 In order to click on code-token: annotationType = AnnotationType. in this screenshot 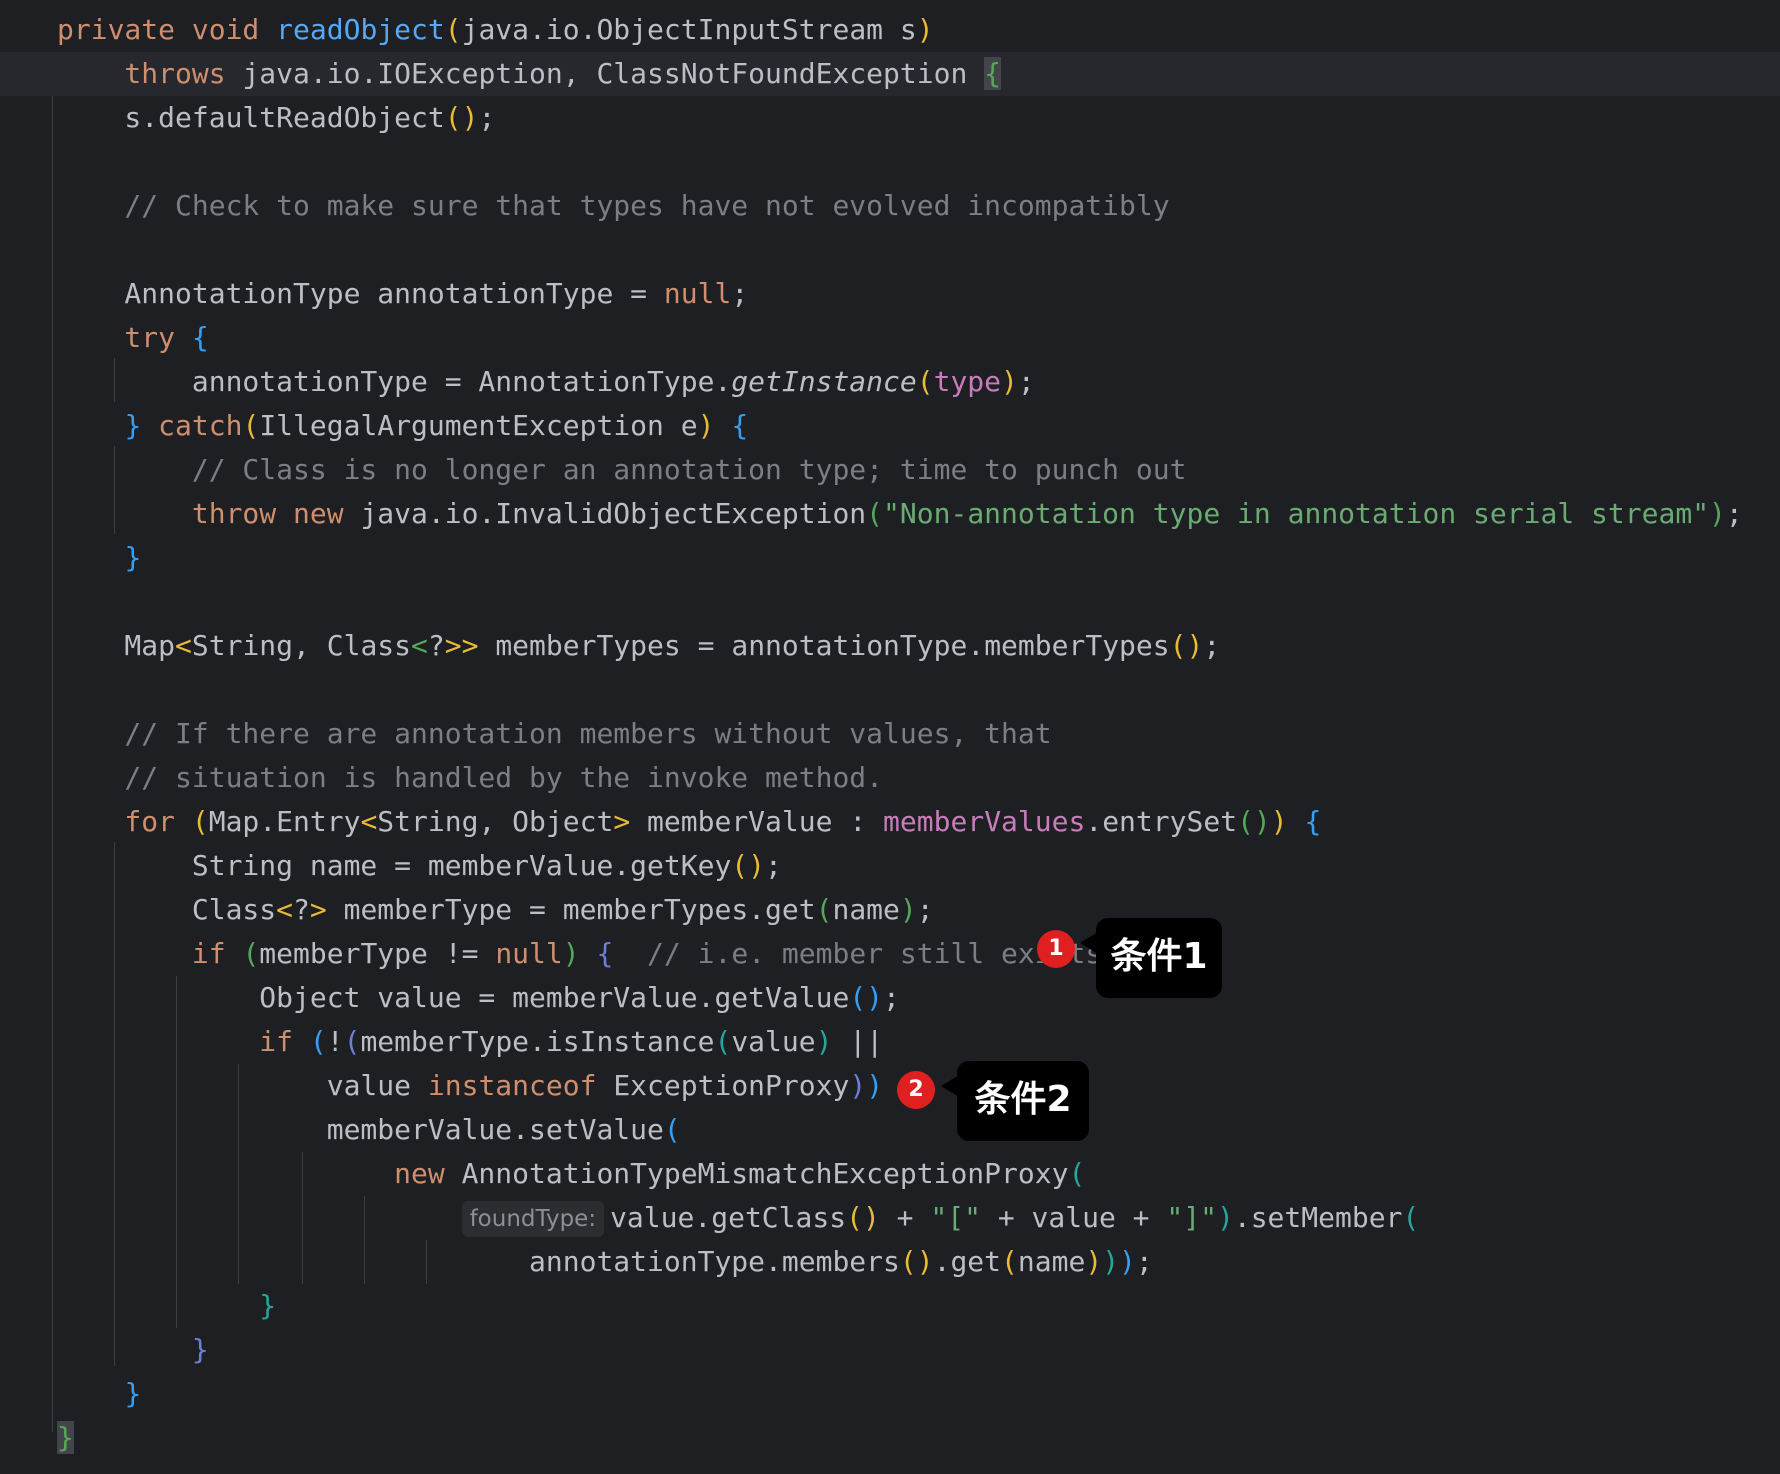, I will do `click(394, 381)`.